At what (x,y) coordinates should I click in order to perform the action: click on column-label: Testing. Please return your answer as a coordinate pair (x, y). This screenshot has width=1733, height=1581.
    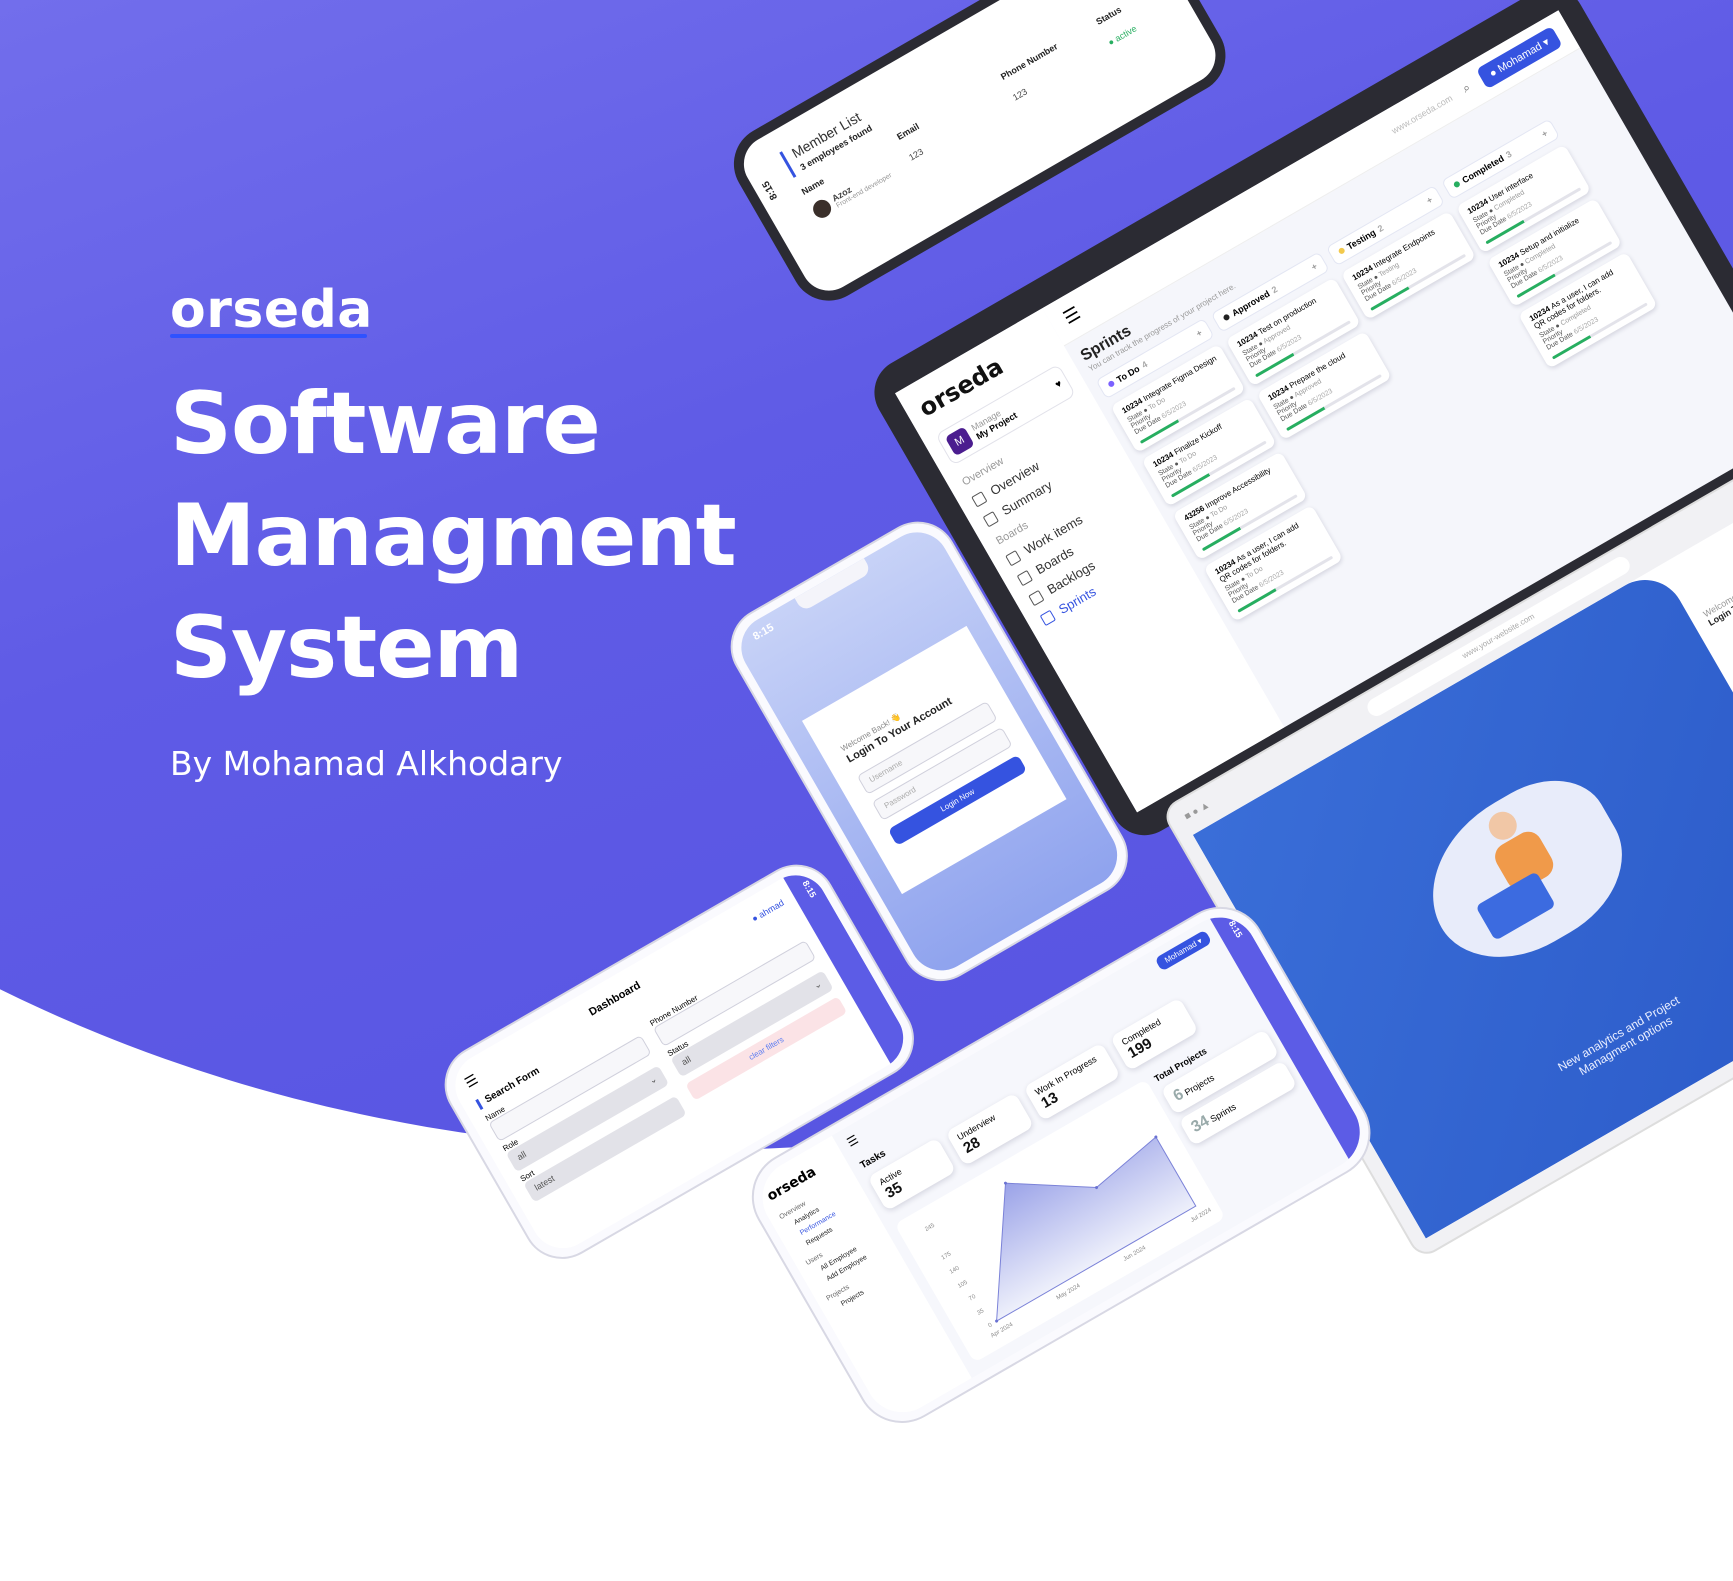
    Looking at the image, I should click on (1361, 239).